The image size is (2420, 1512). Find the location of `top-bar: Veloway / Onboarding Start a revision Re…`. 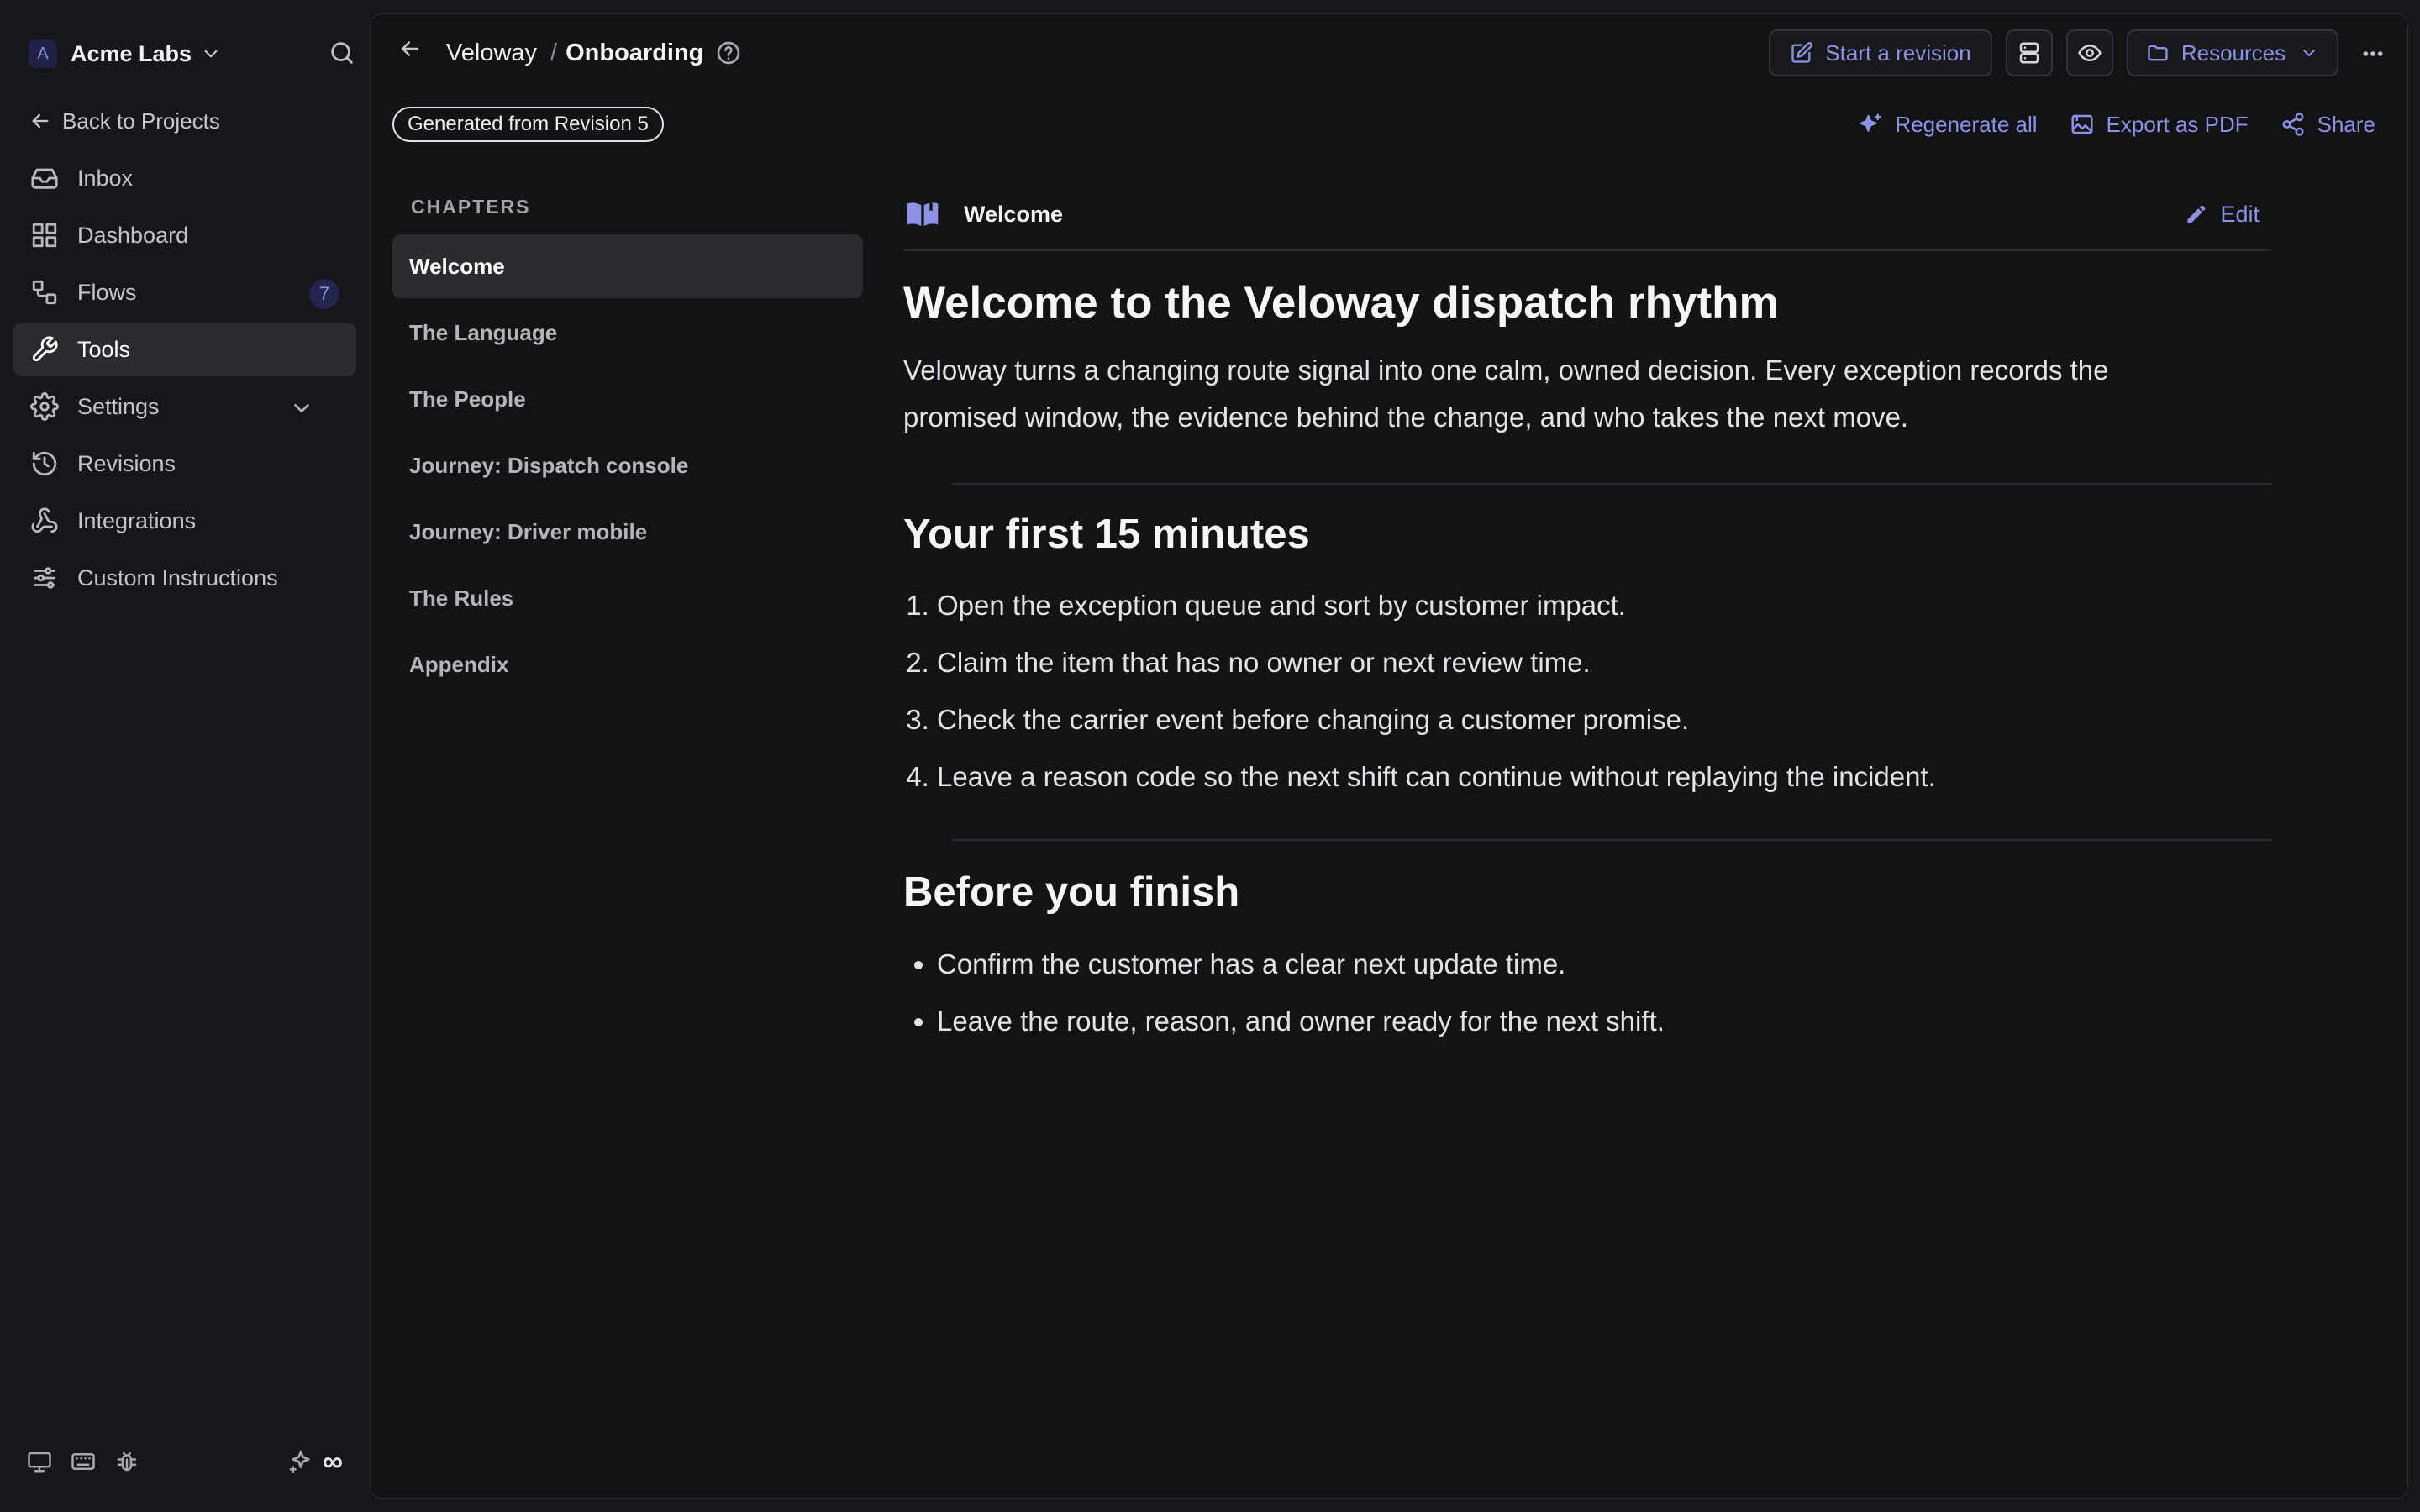

top-bar: Veloway / Onboarding Start a revision Re… is located at coordinates (1389, 53).